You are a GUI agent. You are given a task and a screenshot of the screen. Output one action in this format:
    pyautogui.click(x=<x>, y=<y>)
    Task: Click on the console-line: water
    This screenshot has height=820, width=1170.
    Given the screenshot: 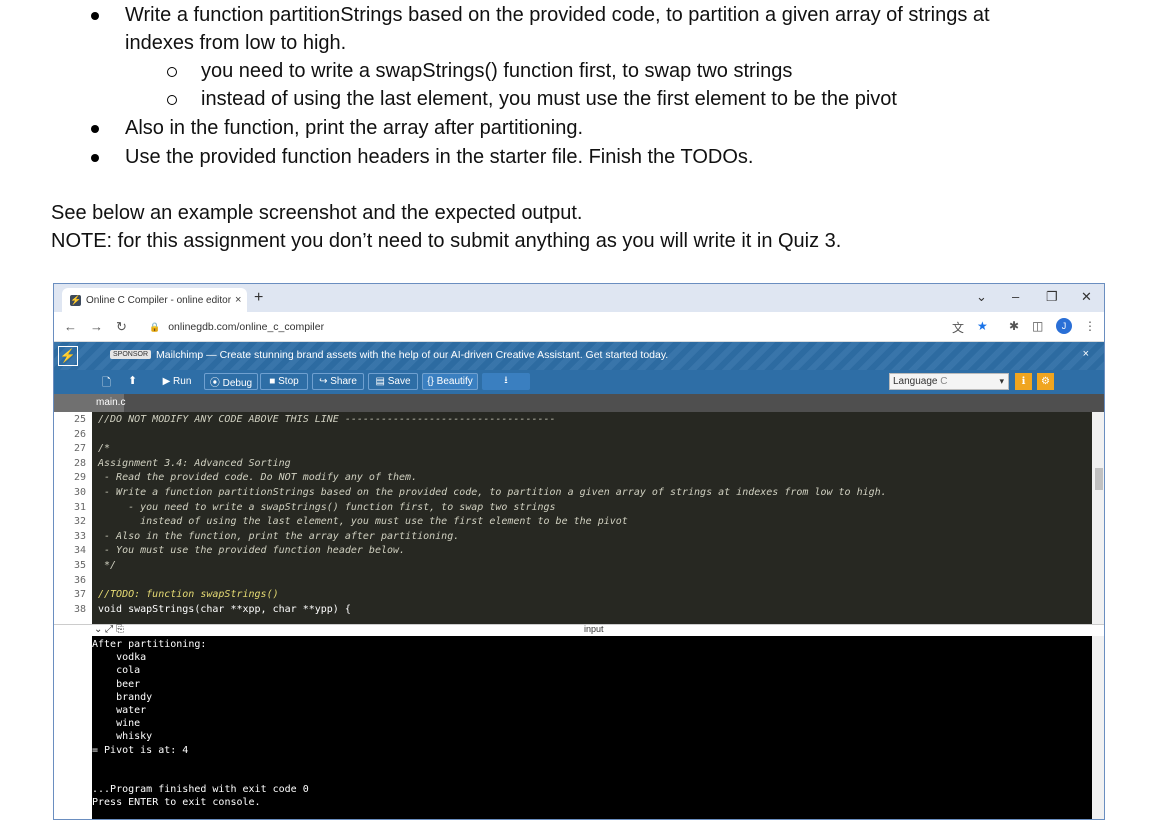 What is the action you would take?
    pyautogui.click(x=119, y=710)
    